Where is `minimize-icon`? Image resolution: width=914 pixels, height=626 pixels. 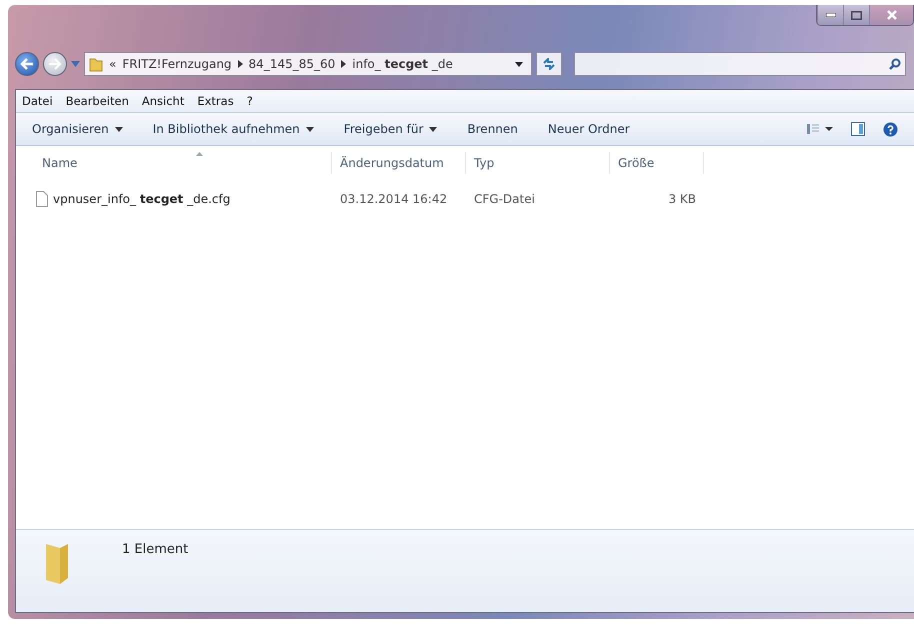 minimize-icon is located at coordinates (831, 15).